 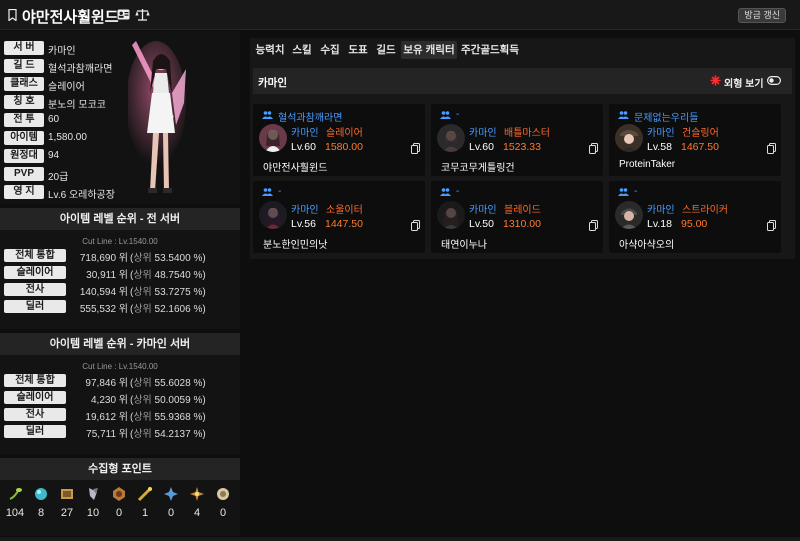 What do you see at coordinates (70, 17) in the screenshot?
I see `character-name-title: 야만전사훨윈드` at bounding box center [70, 17].